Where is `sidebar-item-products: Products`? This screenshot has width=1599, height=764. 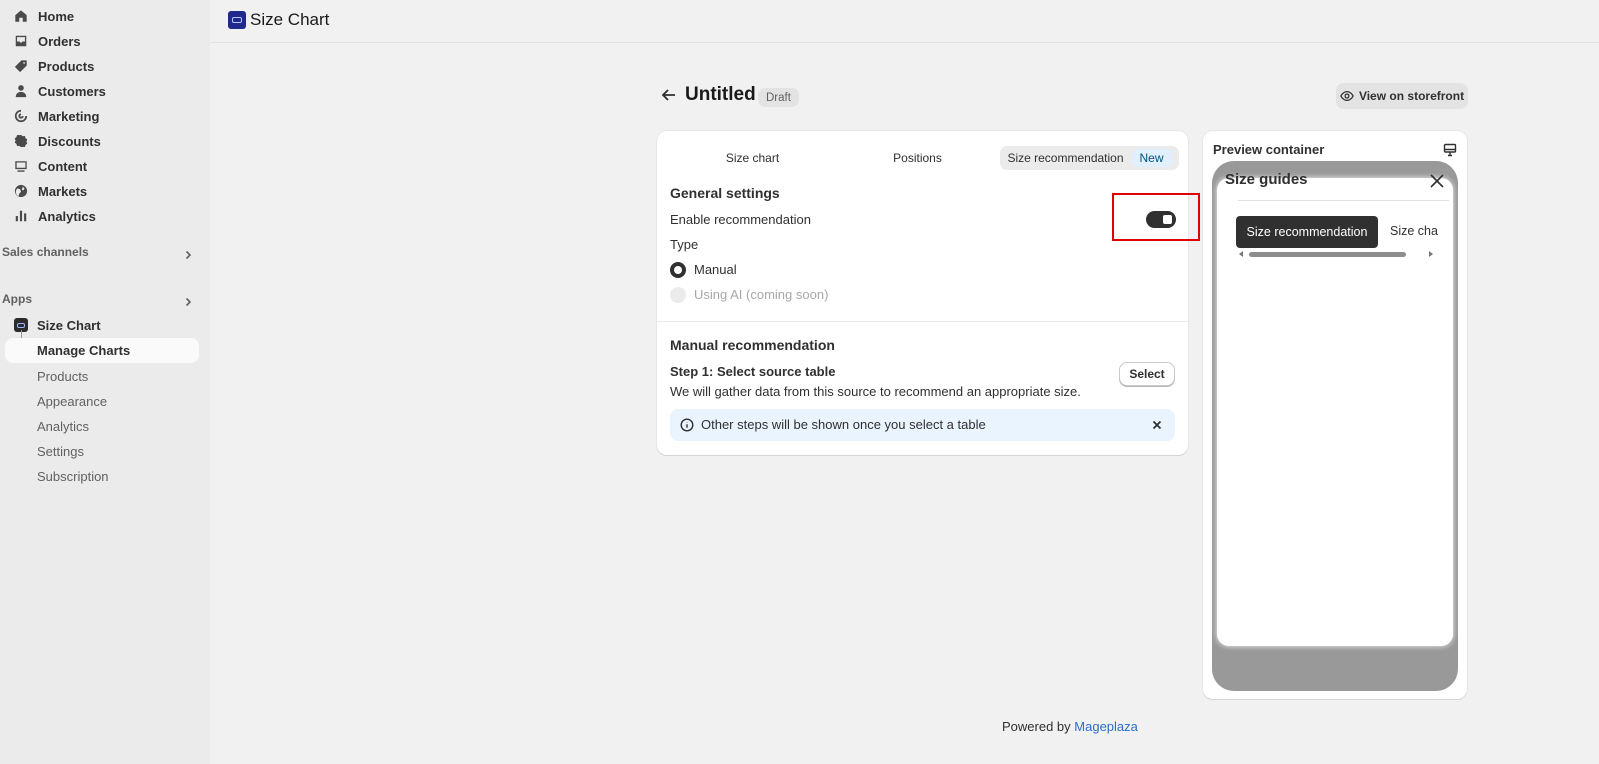 sidebar-item-products: Products is located at coordinates (62, 376).